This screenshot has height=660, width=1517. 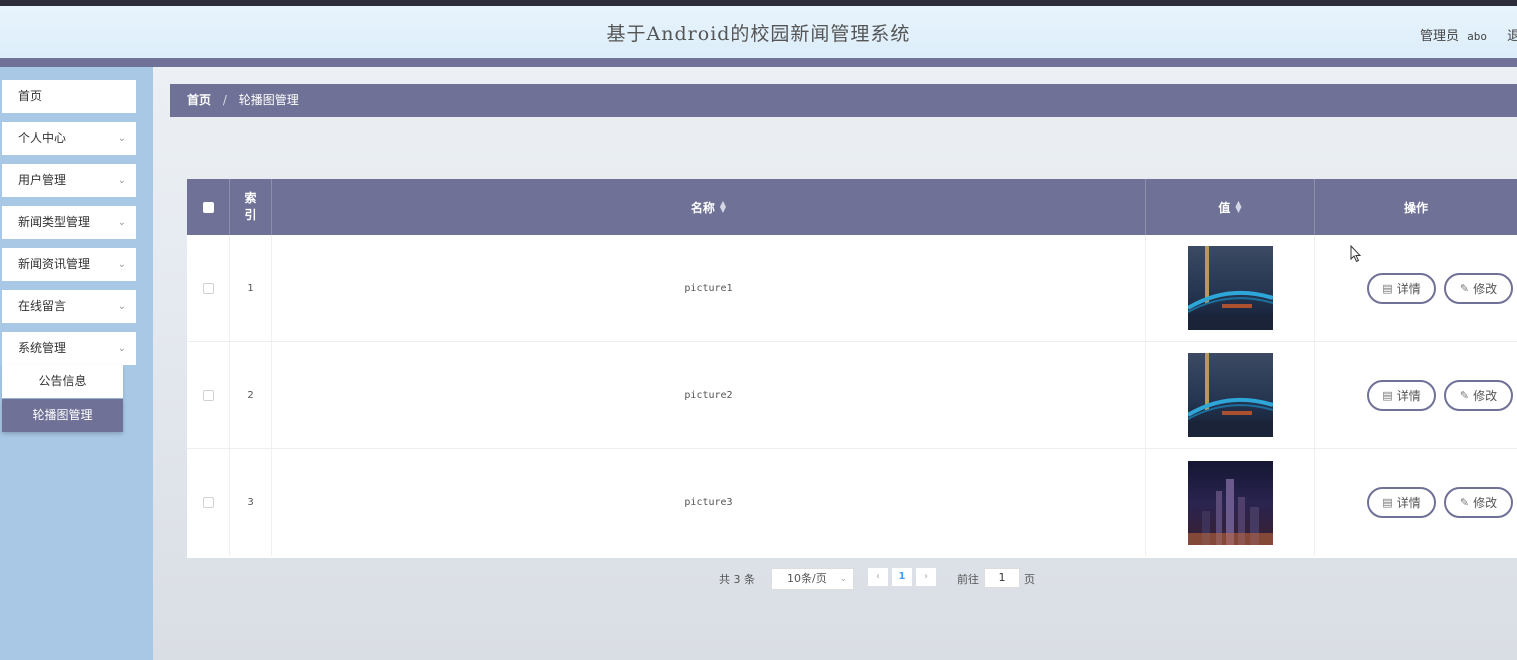 I want to click on header-actions: 操作, so click(x=1416, y=207).